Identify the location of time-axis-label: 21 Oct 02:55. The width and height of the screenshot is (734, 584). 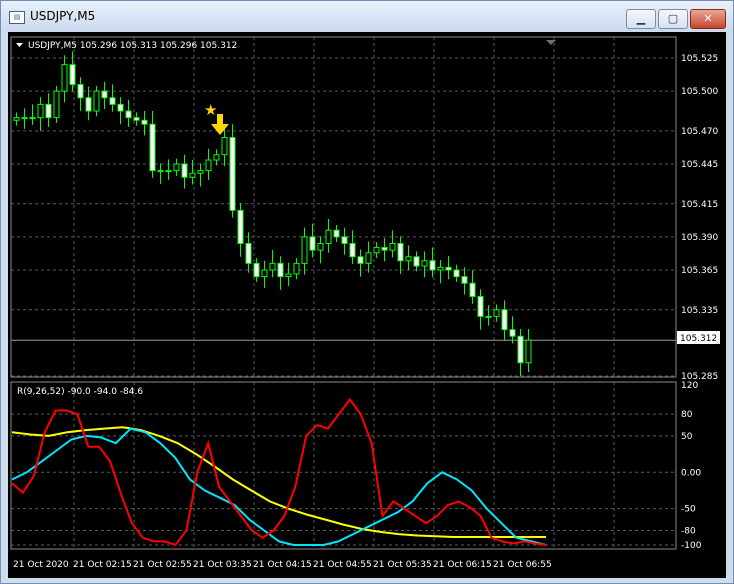
(162, 565).